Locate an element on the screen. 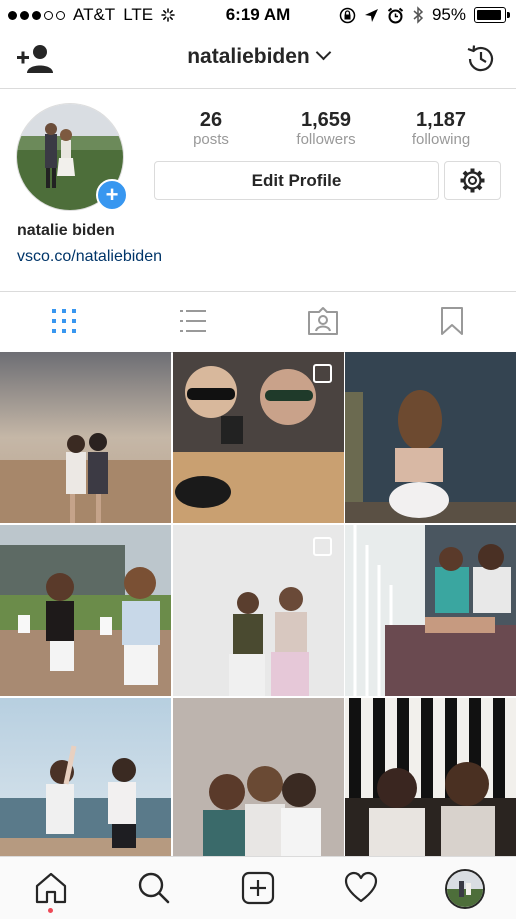  posts-label: posts is located at coordinates (211, 139).